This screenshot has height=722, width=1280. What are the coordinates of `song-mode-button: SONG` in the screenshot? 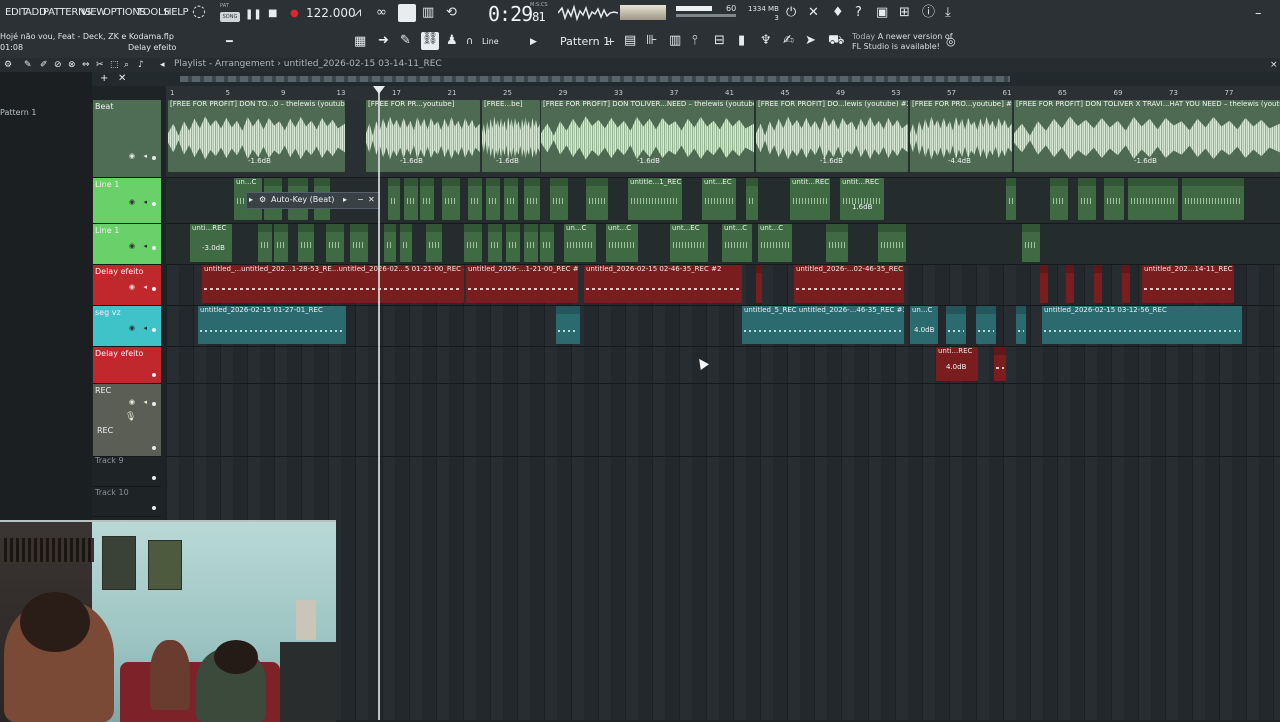 It's located at (230, 17).